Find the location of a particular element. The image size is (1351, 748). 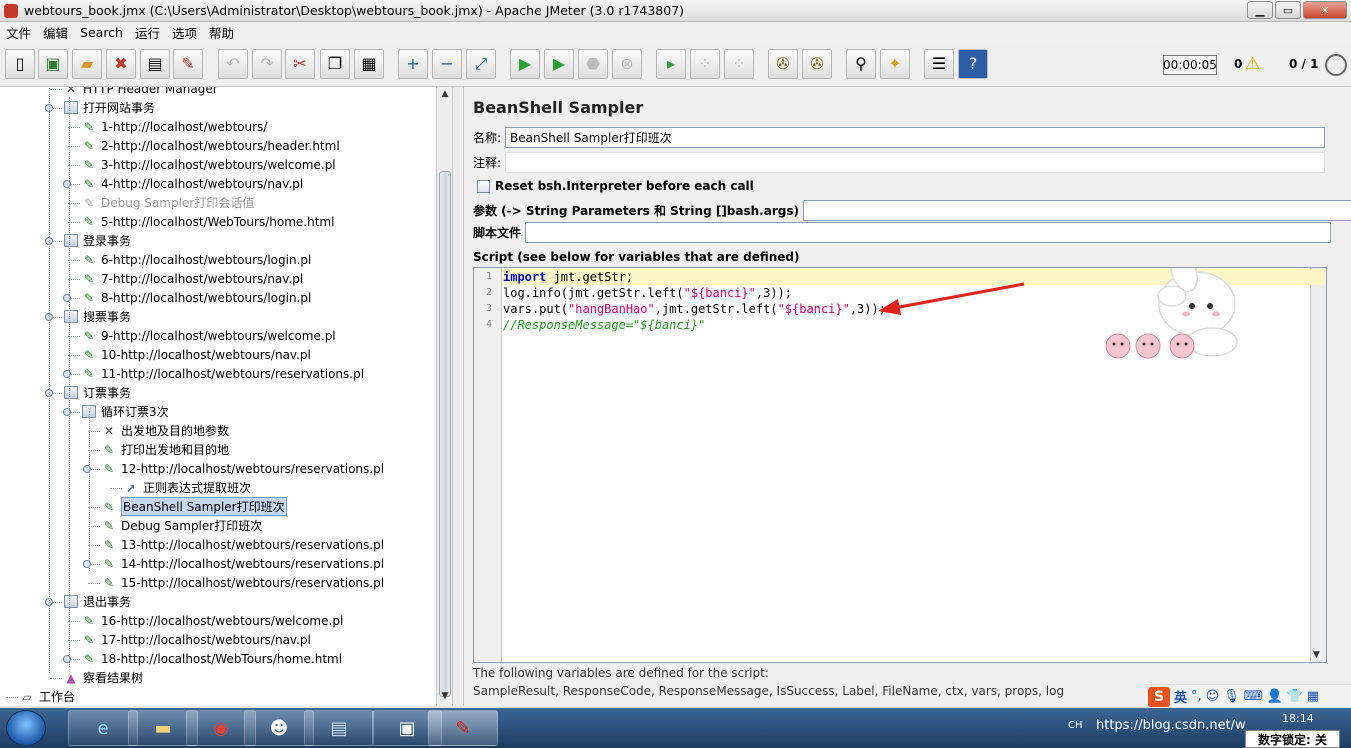

menu-search: Search is located at coordinates (101, 32).